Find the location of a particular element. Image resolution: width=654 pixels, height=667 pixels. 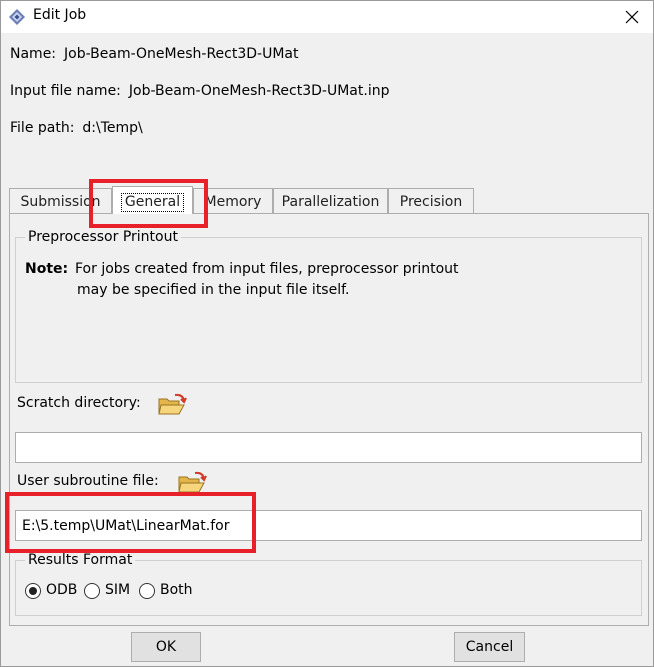

tab-parallelization: Parallelization is located at coordinates (330, 201).